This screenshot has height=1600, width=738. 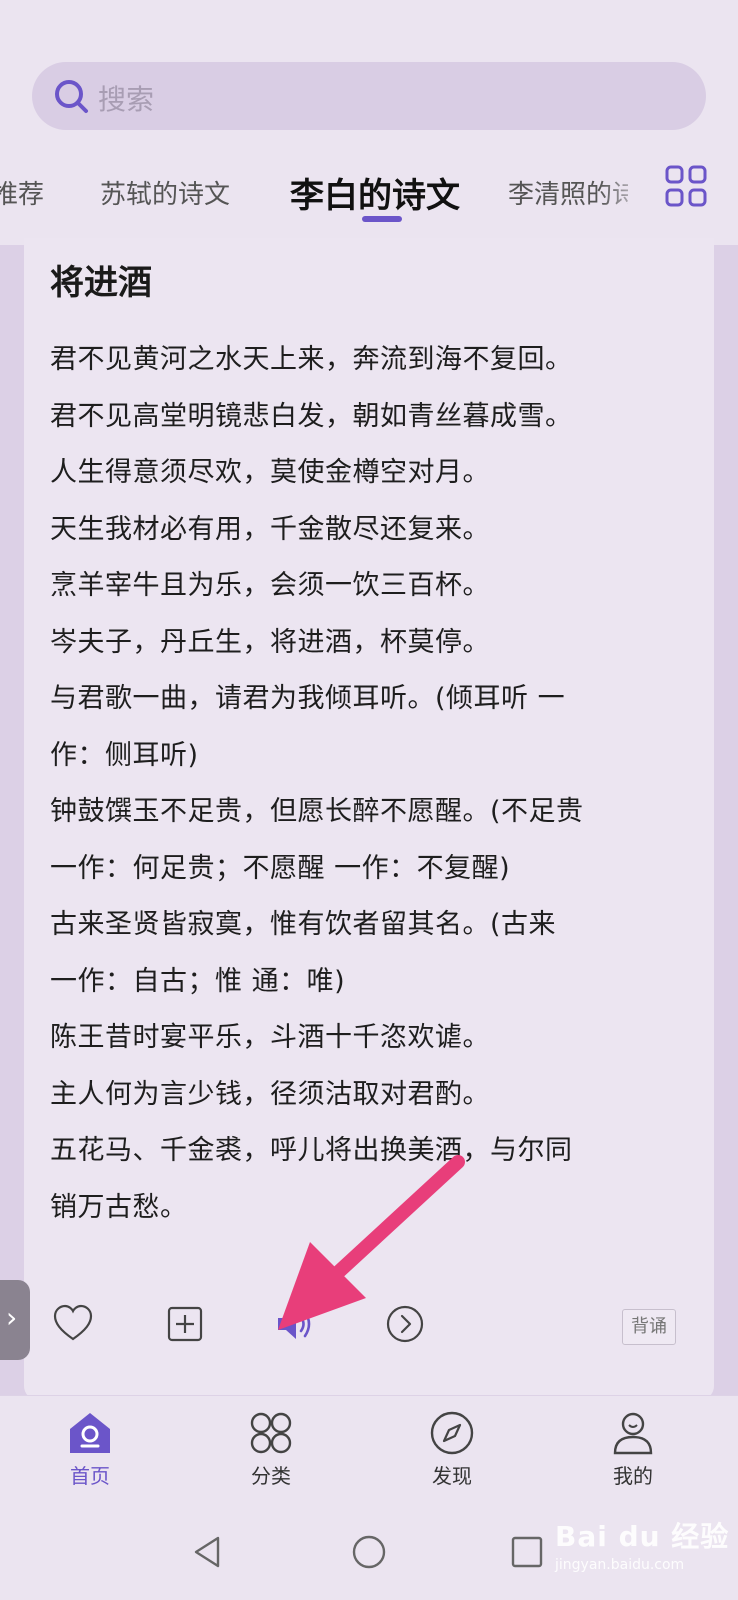 What do you see at coordinates (280, 868) in the screenshot?
I see `poem-line: 一作：何足贵；不愿醒 一作：不复醒)` at bounding box center [280, 868].